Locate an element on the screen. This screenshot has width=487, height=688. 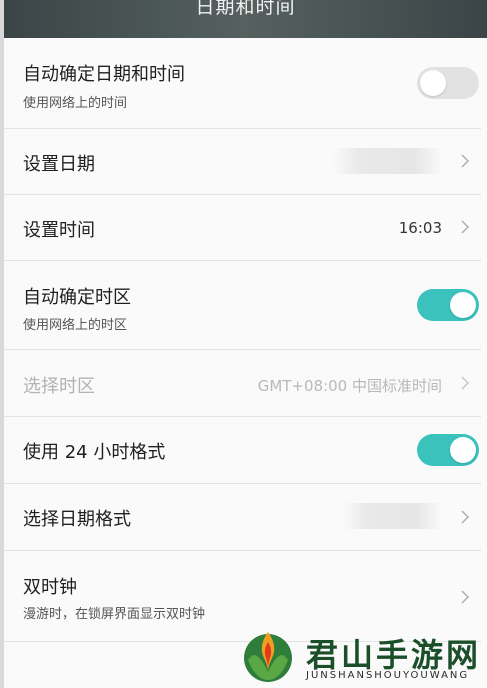
page-title: 日期和时间 is located at coordinates (245, 9).